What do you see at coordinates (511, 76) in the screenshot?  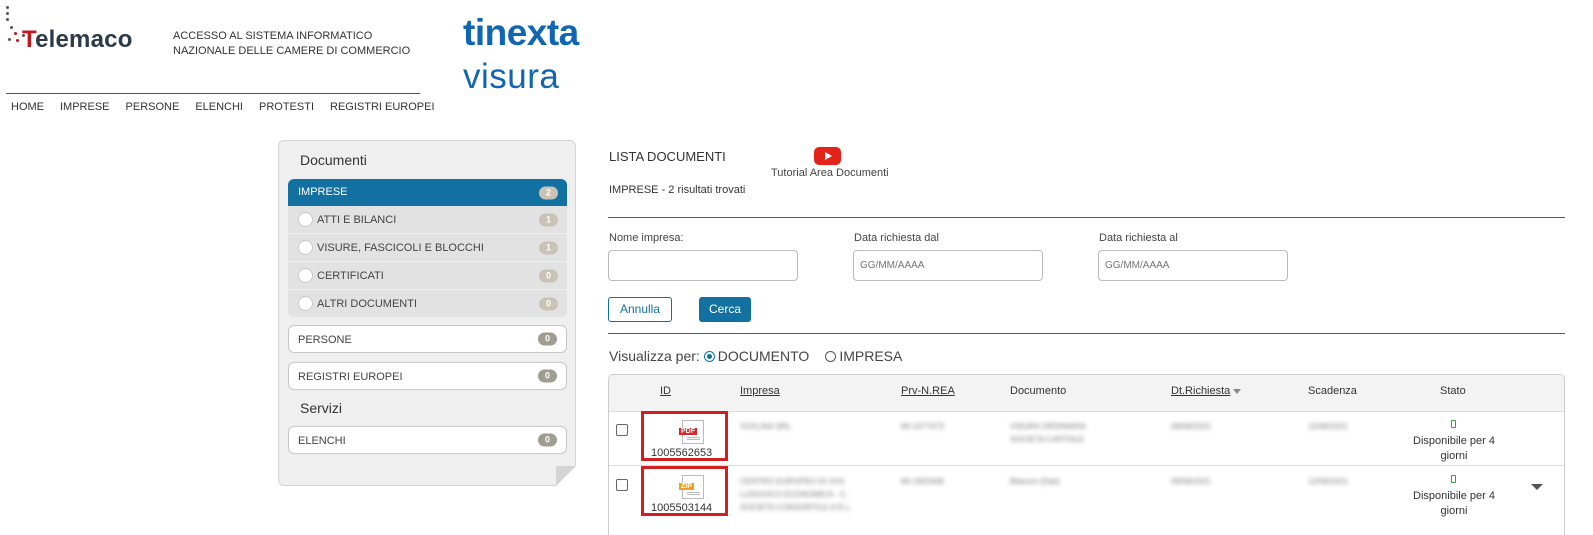 I see `visura-logo: visura` at bounding box center [511, 76].